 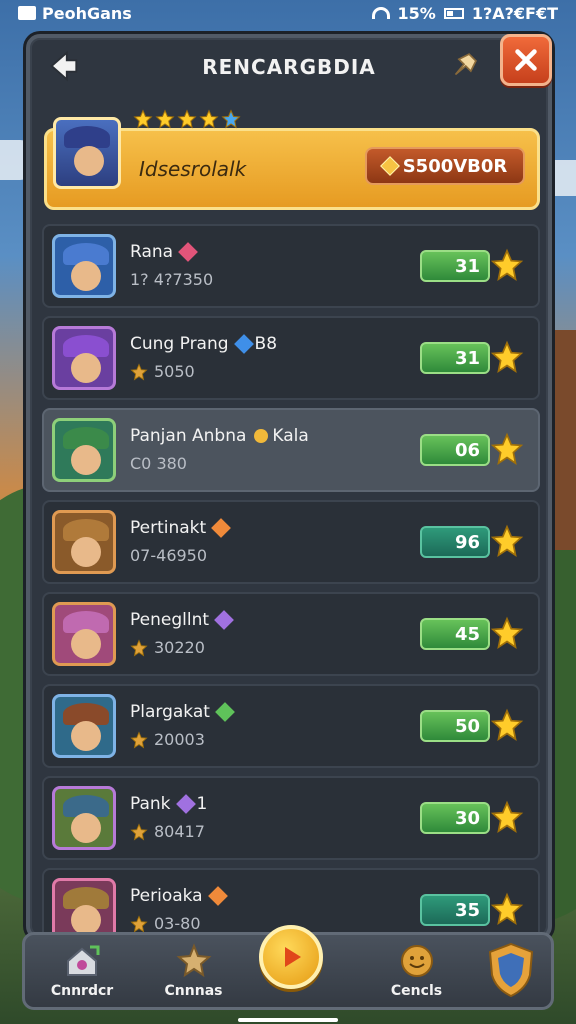 What do you see at coordinates (453, 13) in the screenshot?
I see `battery-icon` at bounding box center [453, 13].